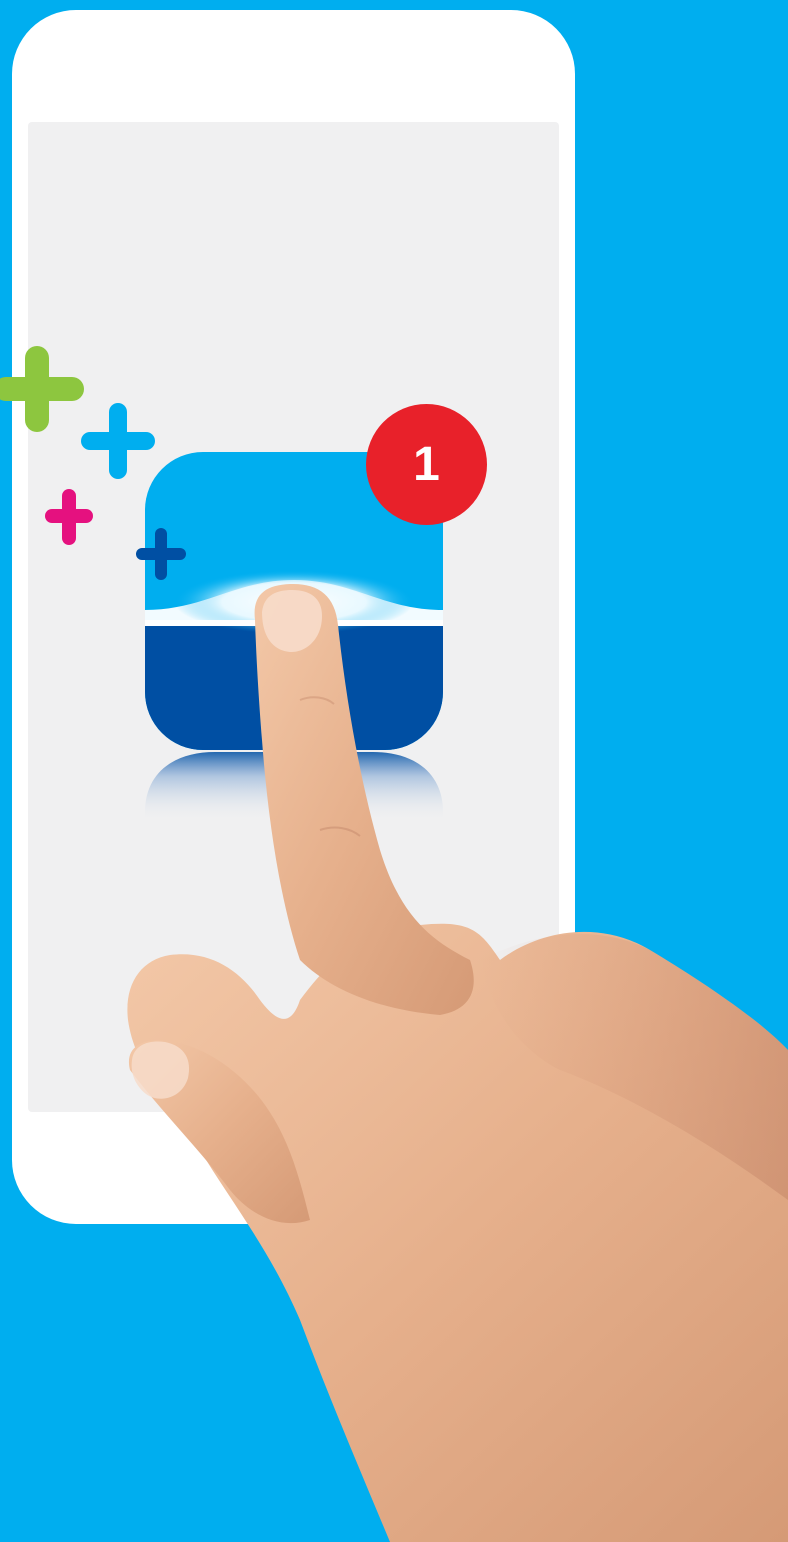  What do you see at coordinates (292, 1165) in the screenshot?
I see `home-button` at bounding box center [292, 1165].